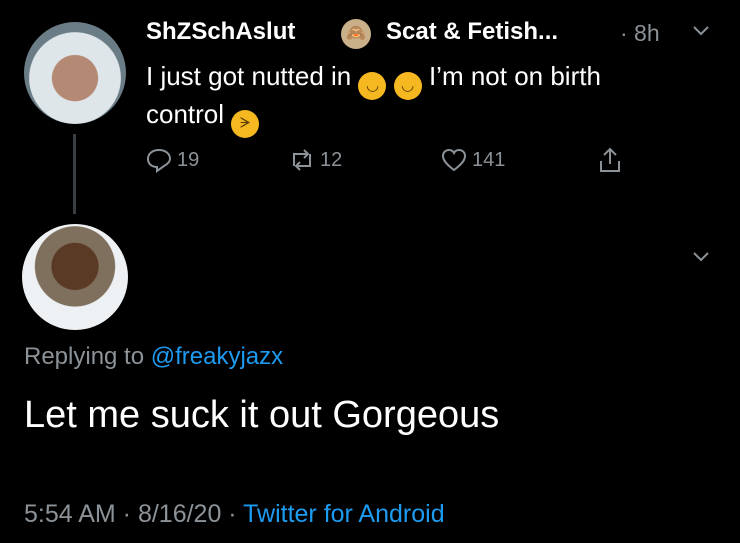 This screenshot has height=543, width=740. What do you see at coordinates (454, 160) in the screenshot?
I see `heart-icon` at bounding box center [454, 160].